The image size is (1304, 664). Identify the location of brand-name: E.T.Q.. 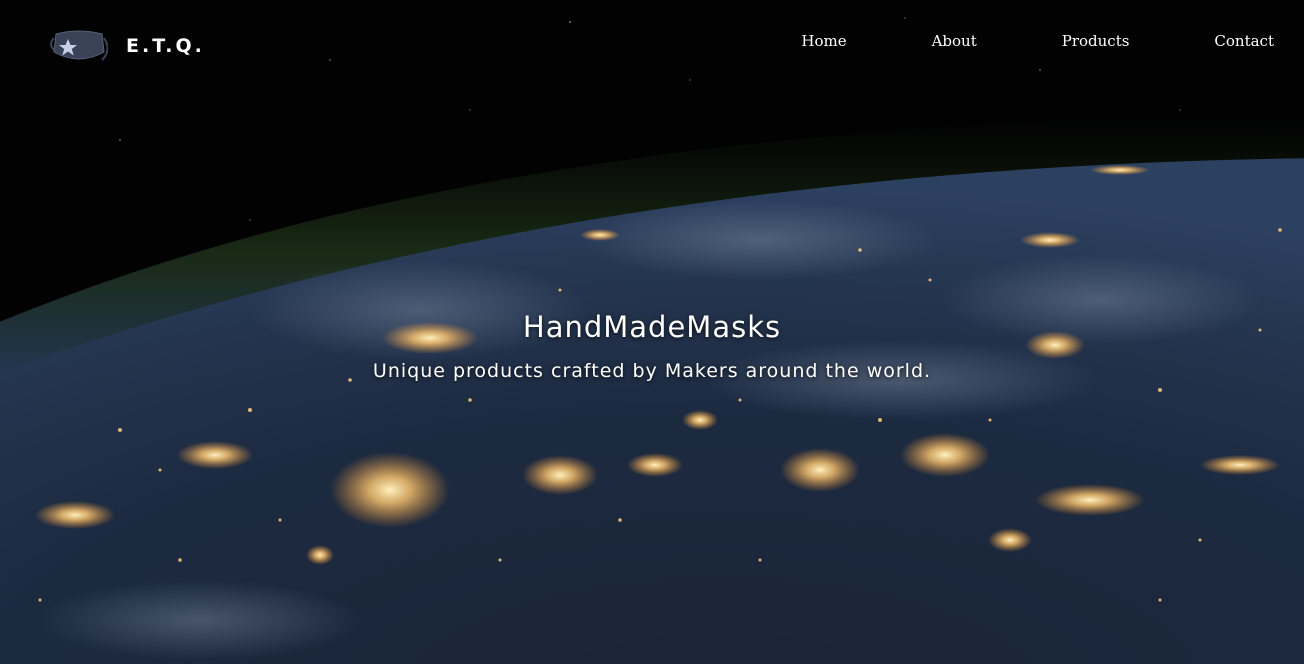
(165, 46).